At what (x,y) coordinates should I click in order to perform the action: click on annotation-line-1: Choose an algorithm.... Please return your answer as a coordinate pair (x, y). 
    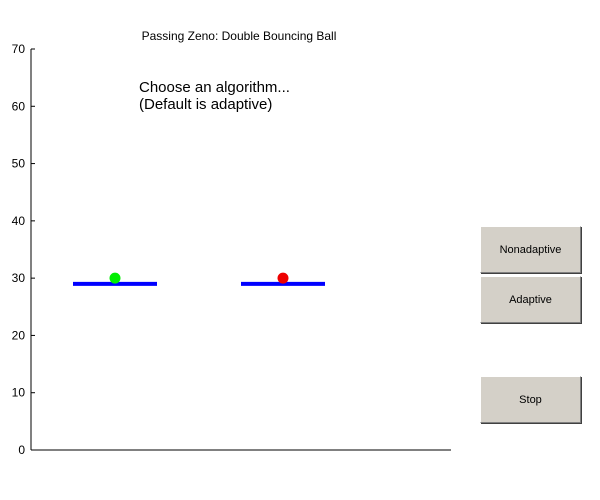
    Looking at the image, I should click on (214, 87).